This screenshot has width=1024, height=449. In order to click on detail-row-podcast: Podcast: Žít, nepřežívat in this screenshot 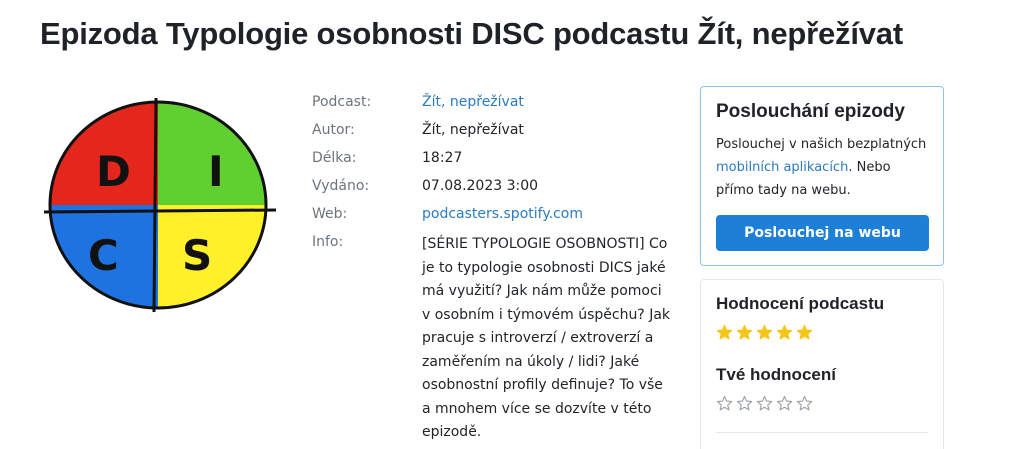, I will do `click(492, 102)`.